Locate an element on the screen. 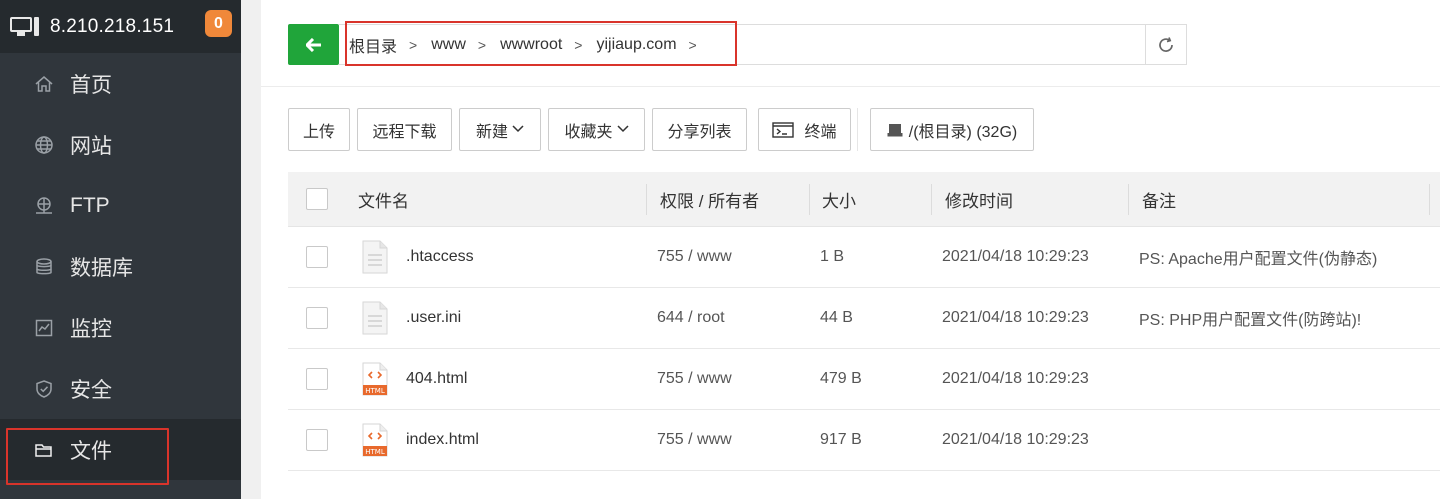  folder-icon is located at coordinates (44, 450).